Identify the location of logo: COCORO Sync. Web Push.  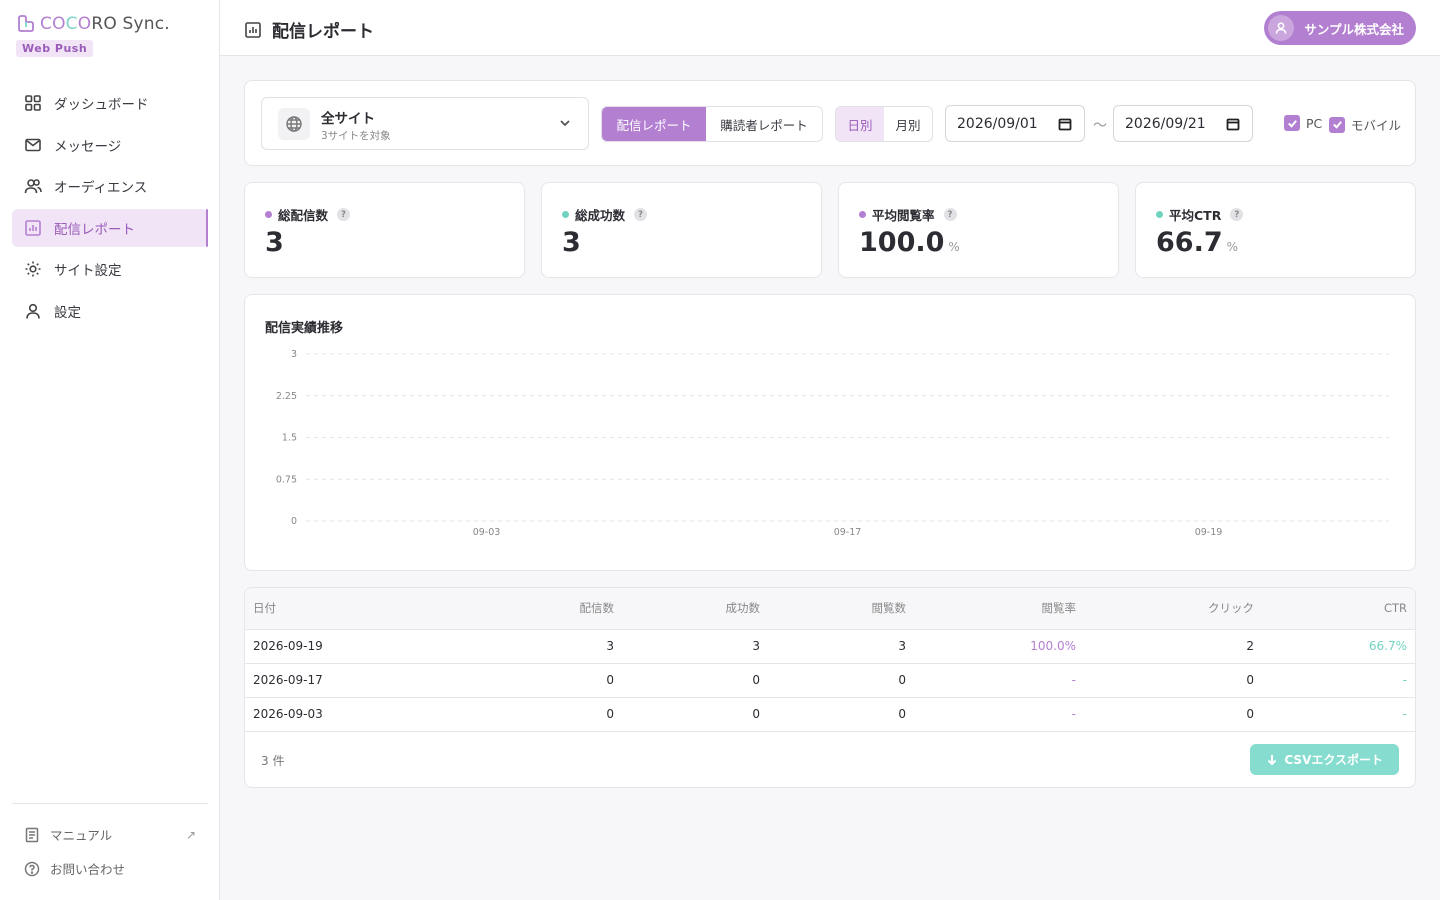
(93, 35).